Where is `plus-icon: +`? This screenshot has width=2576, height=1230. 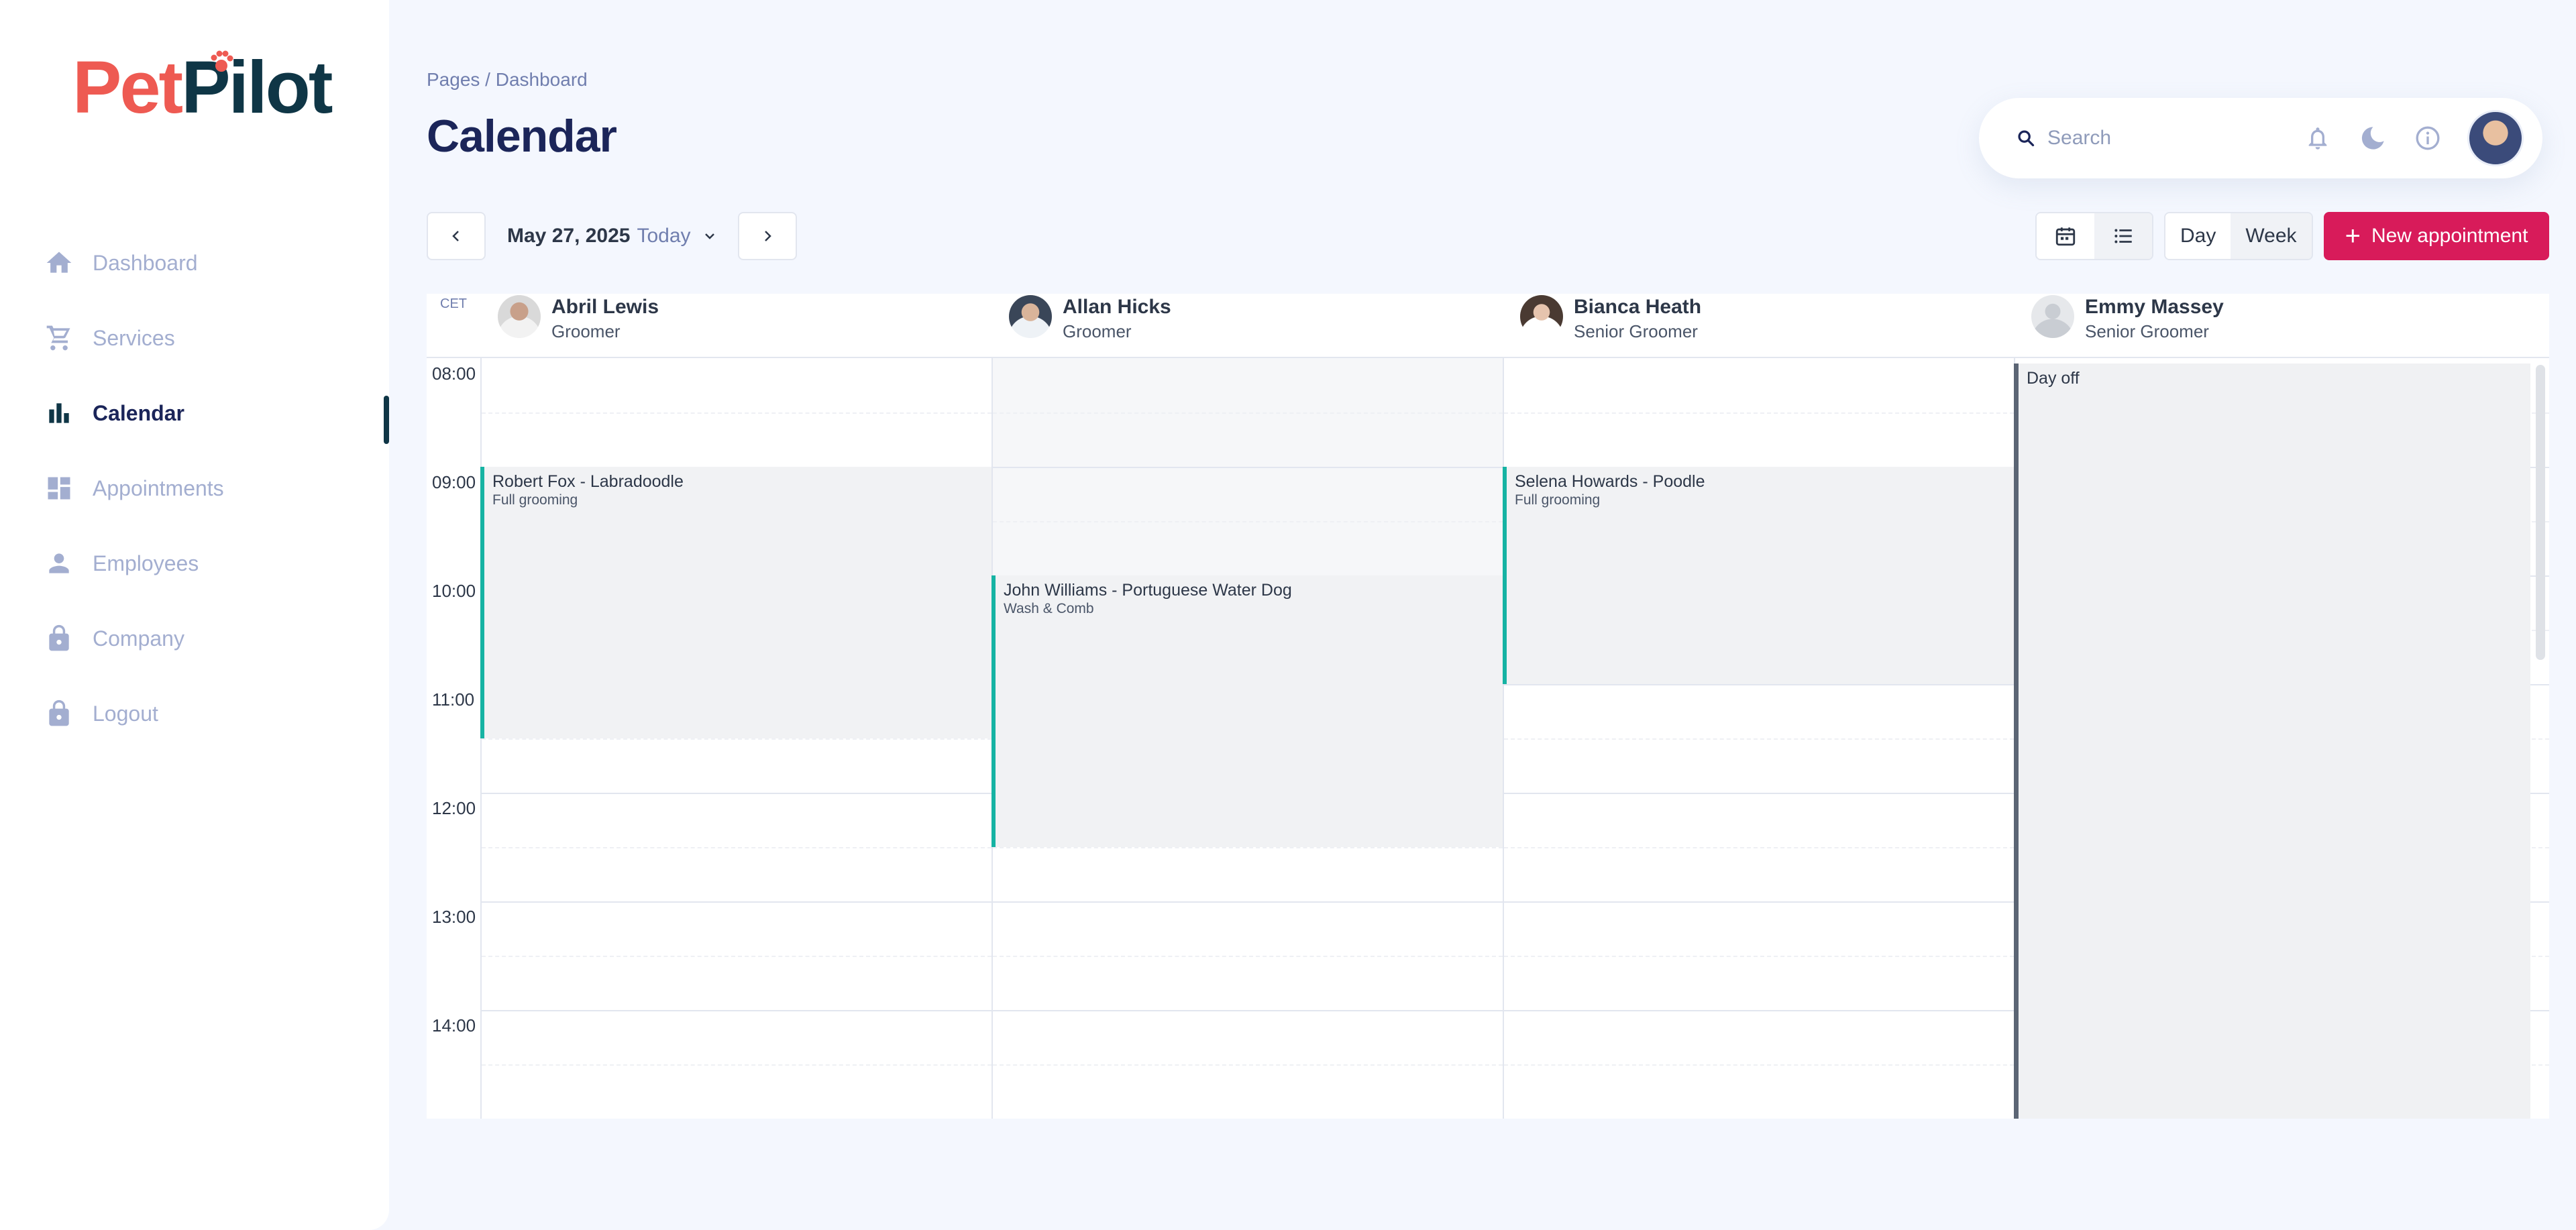 plus-icon: + is located at coordinates (2353, 236).